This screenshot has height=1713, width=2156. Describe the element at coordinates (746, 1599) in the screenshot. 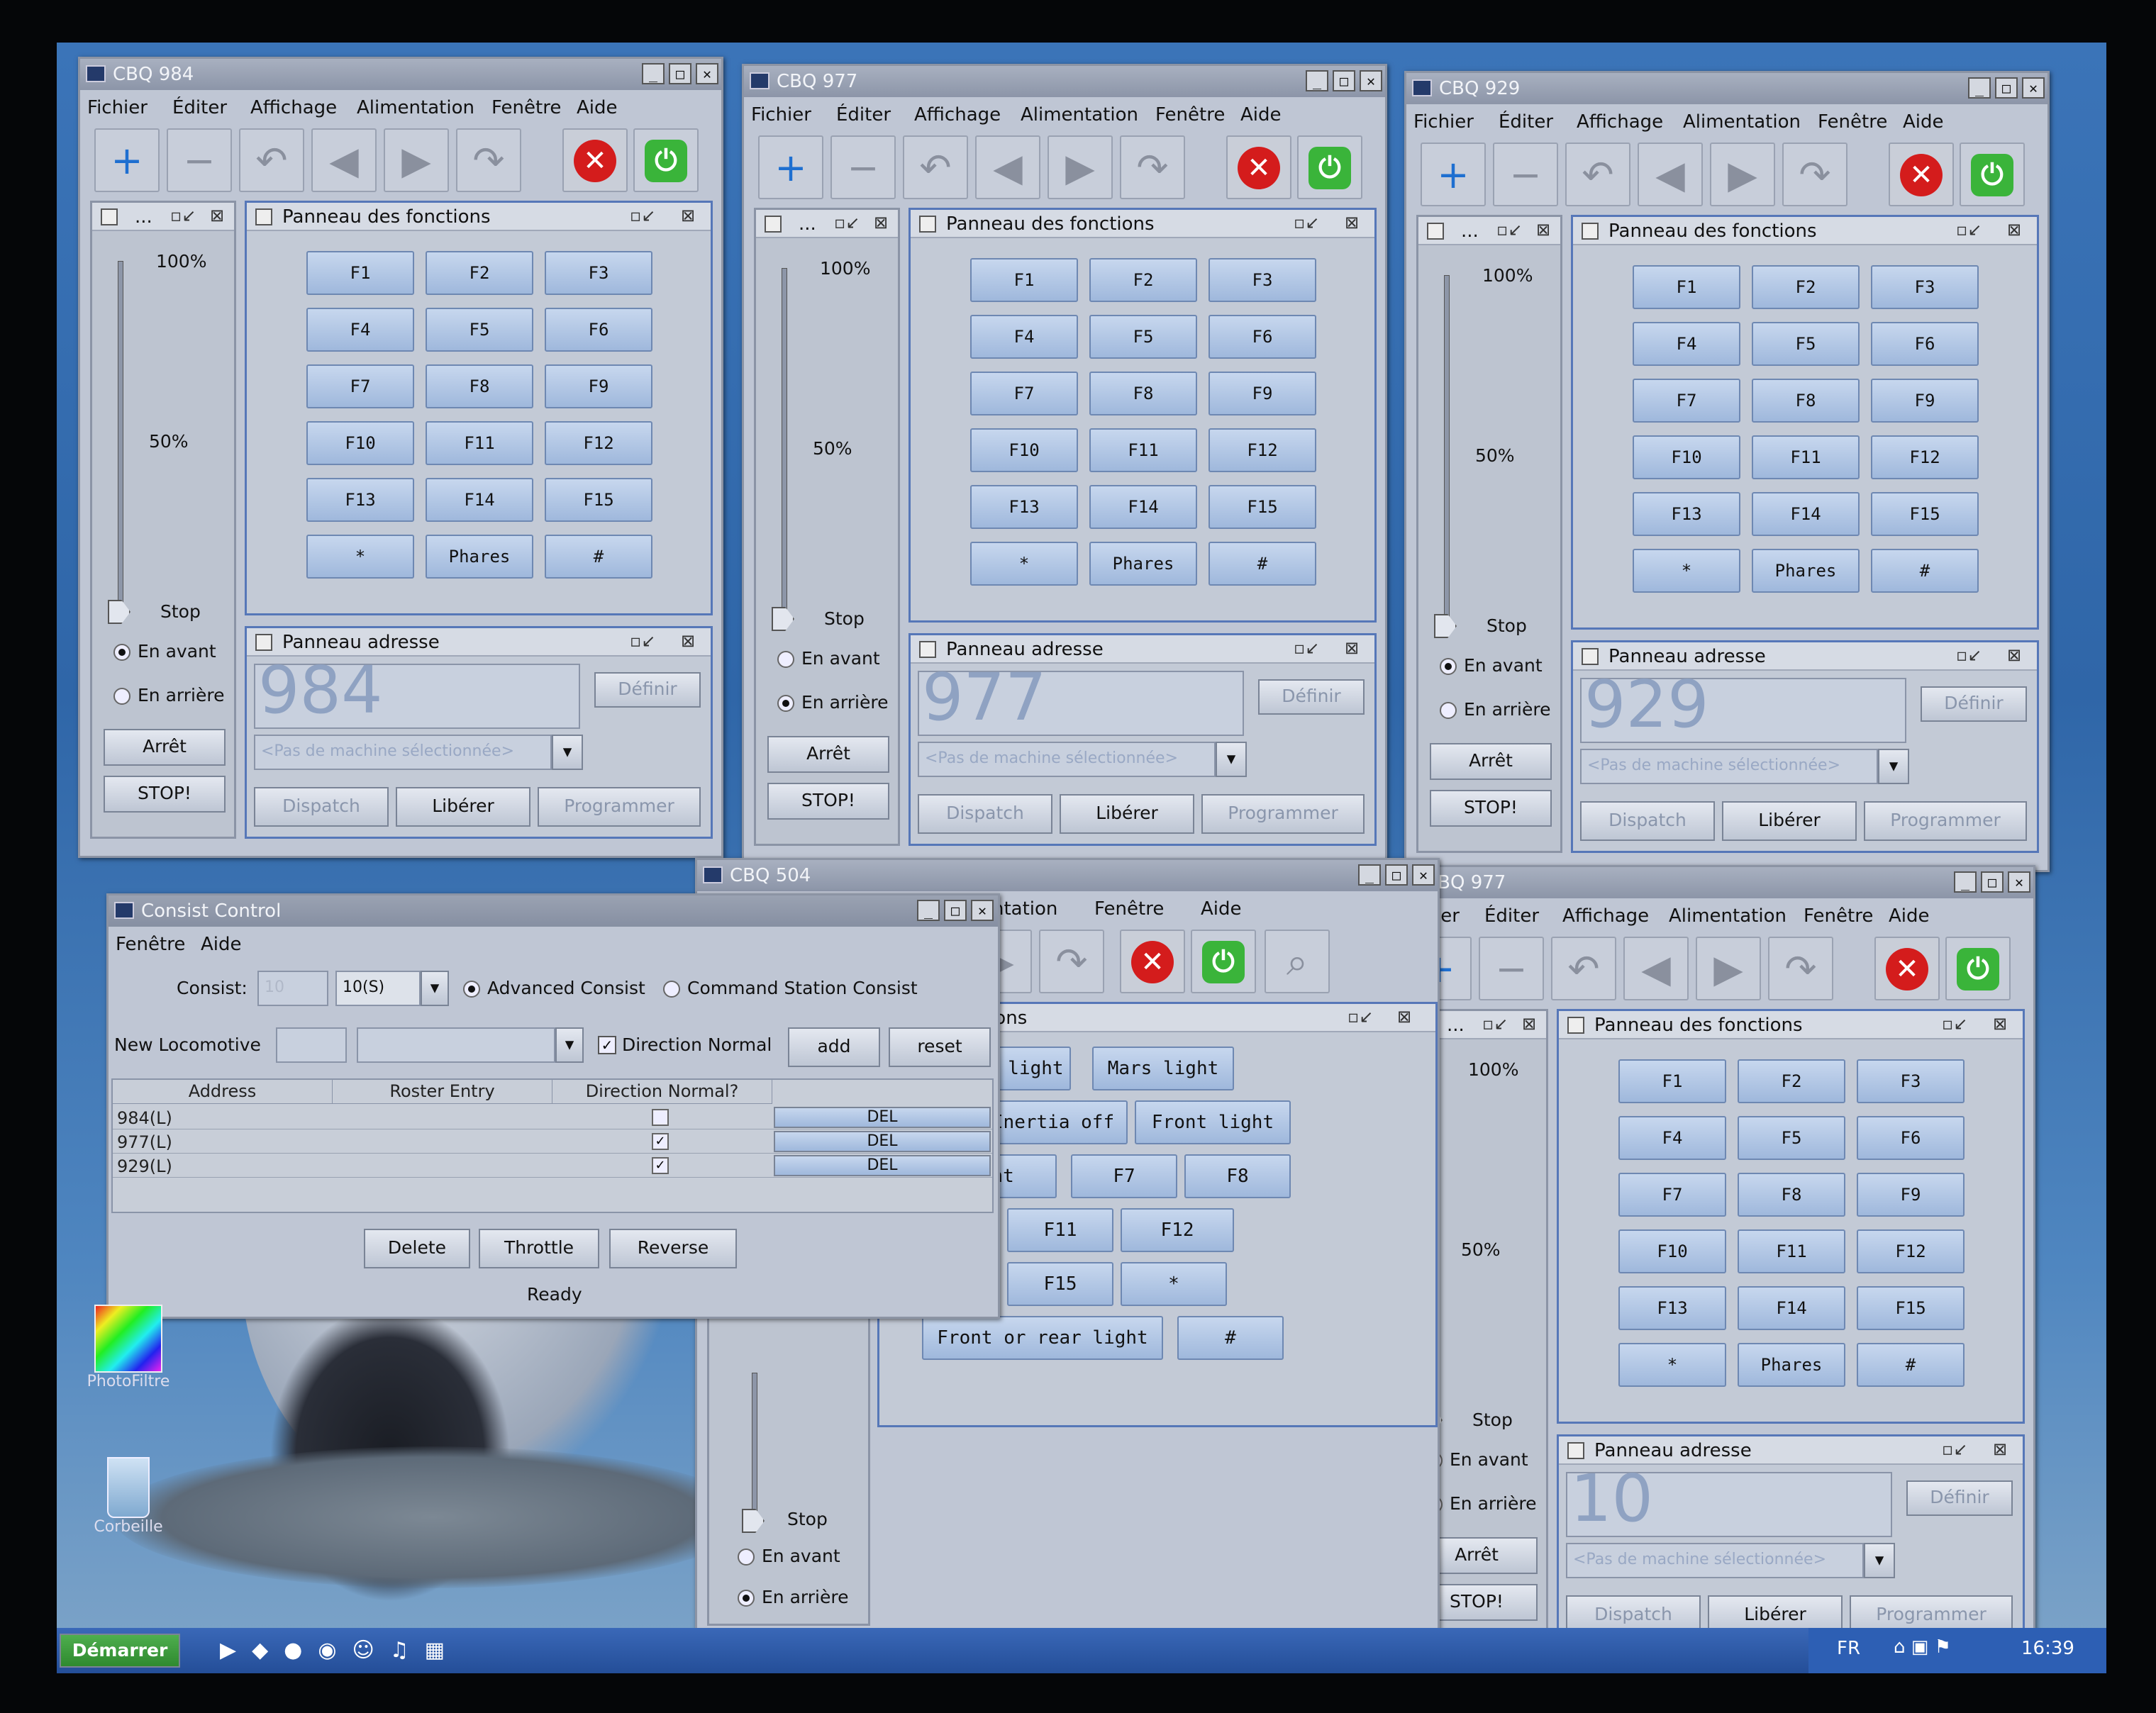

I see `reverse-radio` at that location.